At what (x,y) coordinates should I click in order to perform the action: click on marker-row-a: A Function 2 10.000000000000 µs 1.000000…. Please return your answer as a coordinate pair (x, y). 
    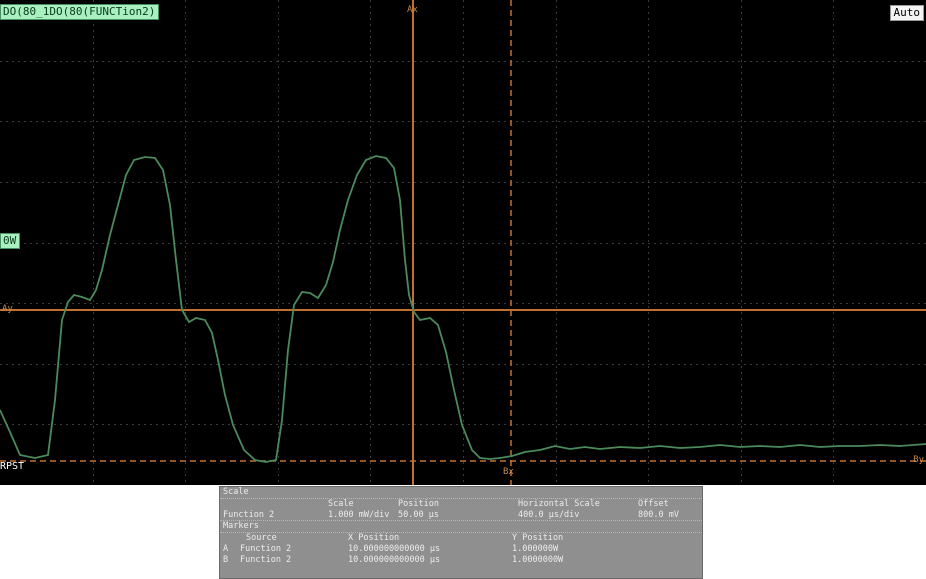
    Looking at the image, I should click on (461, 549).